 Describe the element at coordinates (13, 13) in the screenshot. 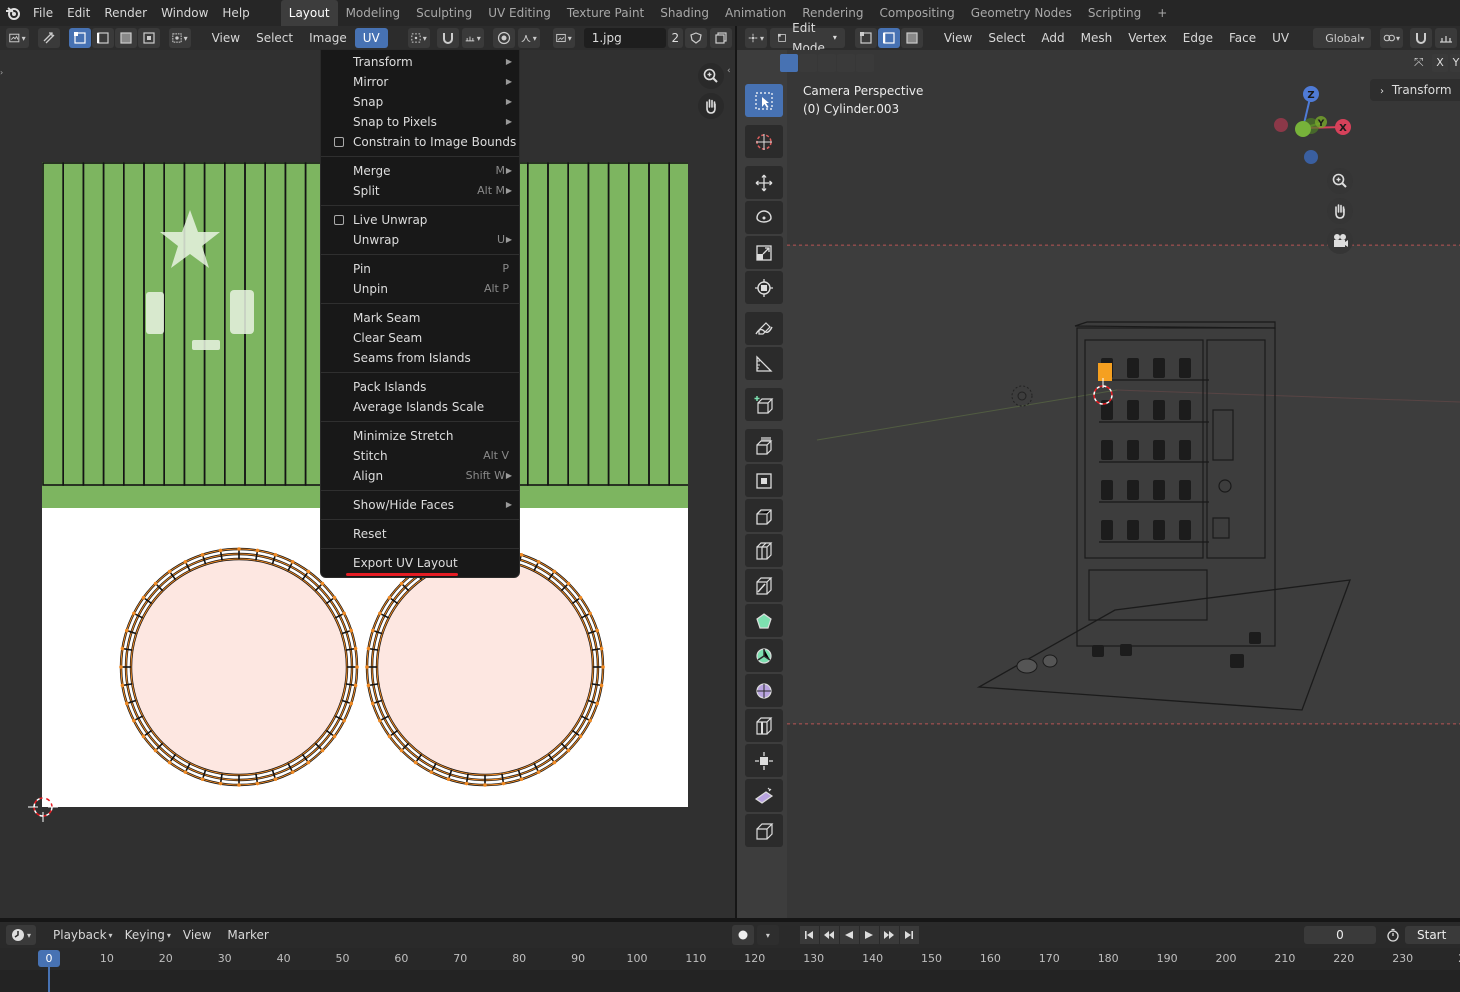

I see `blender-logo-icon` at that location.